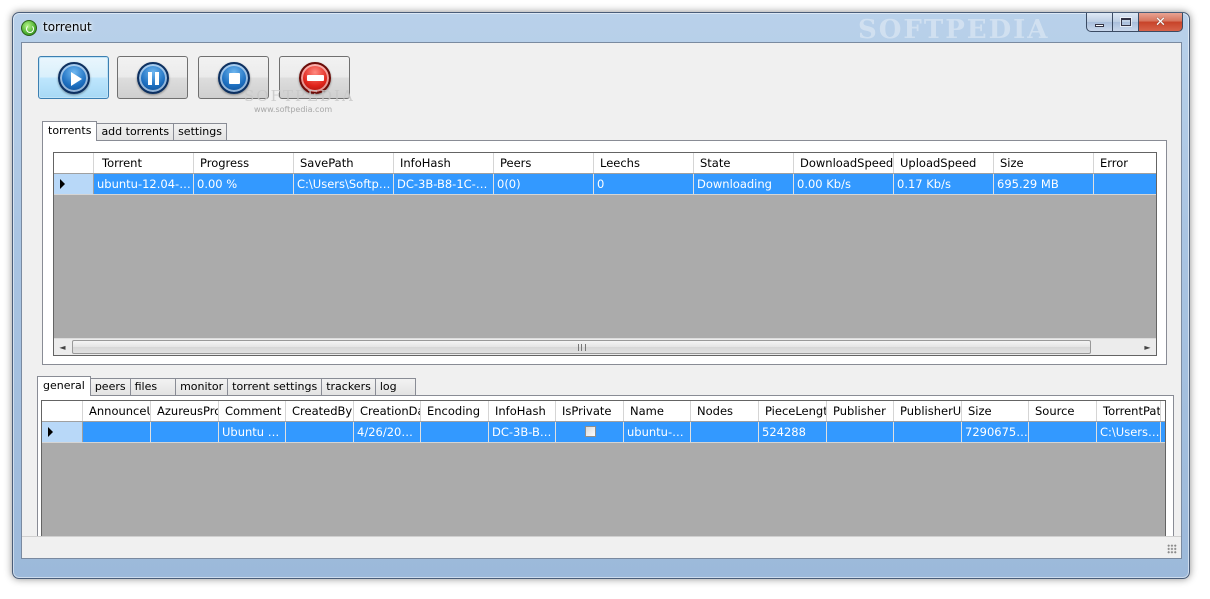  I want to click on cell-piece-length: 524288, so click(793, 432).